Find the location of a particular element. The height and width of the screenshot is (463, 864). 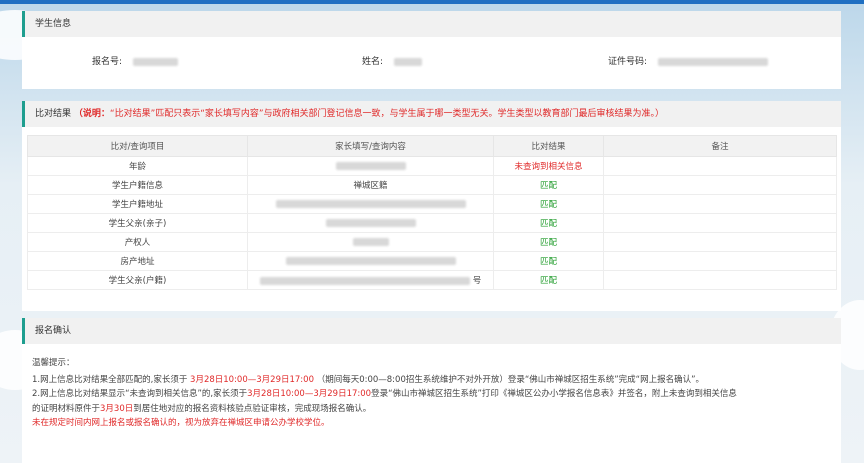

row-item: 学生父亲(亲子) is located at coordinates (137, 223).